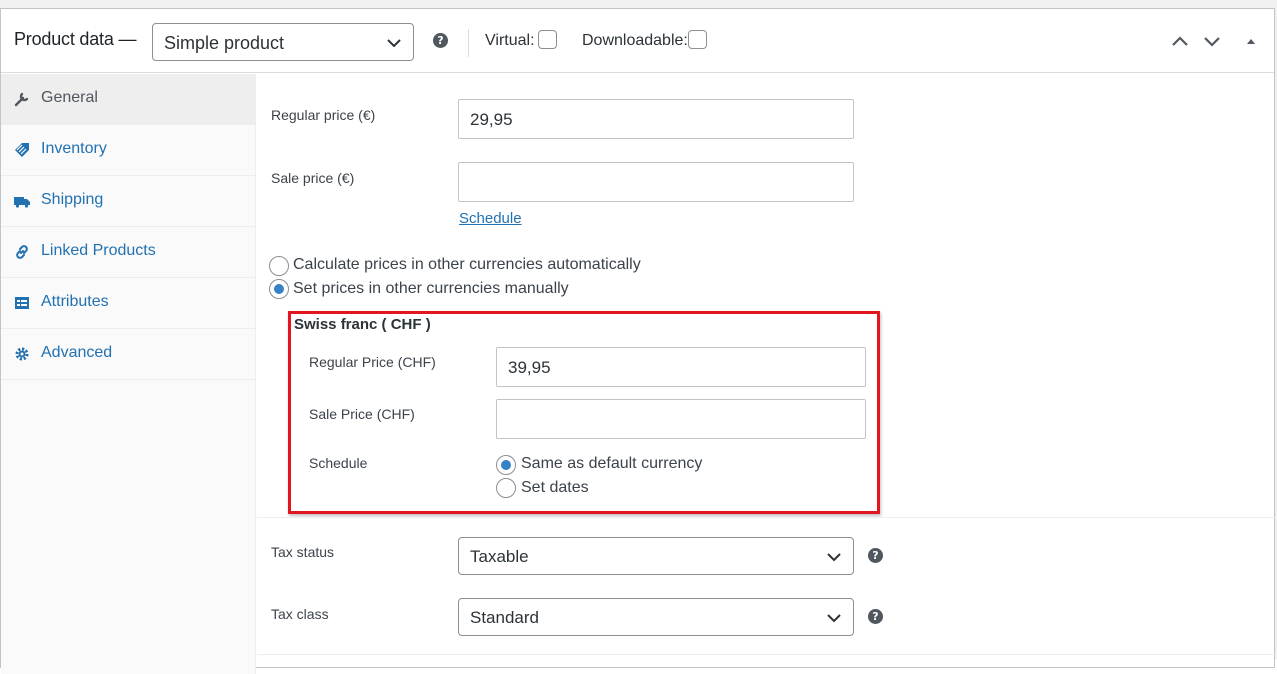 This screenshot has height=674, width=1277. Describe the element at coordinates (491, 119) in the screenshot. I see `regular-price-value: 29,95` at that location.